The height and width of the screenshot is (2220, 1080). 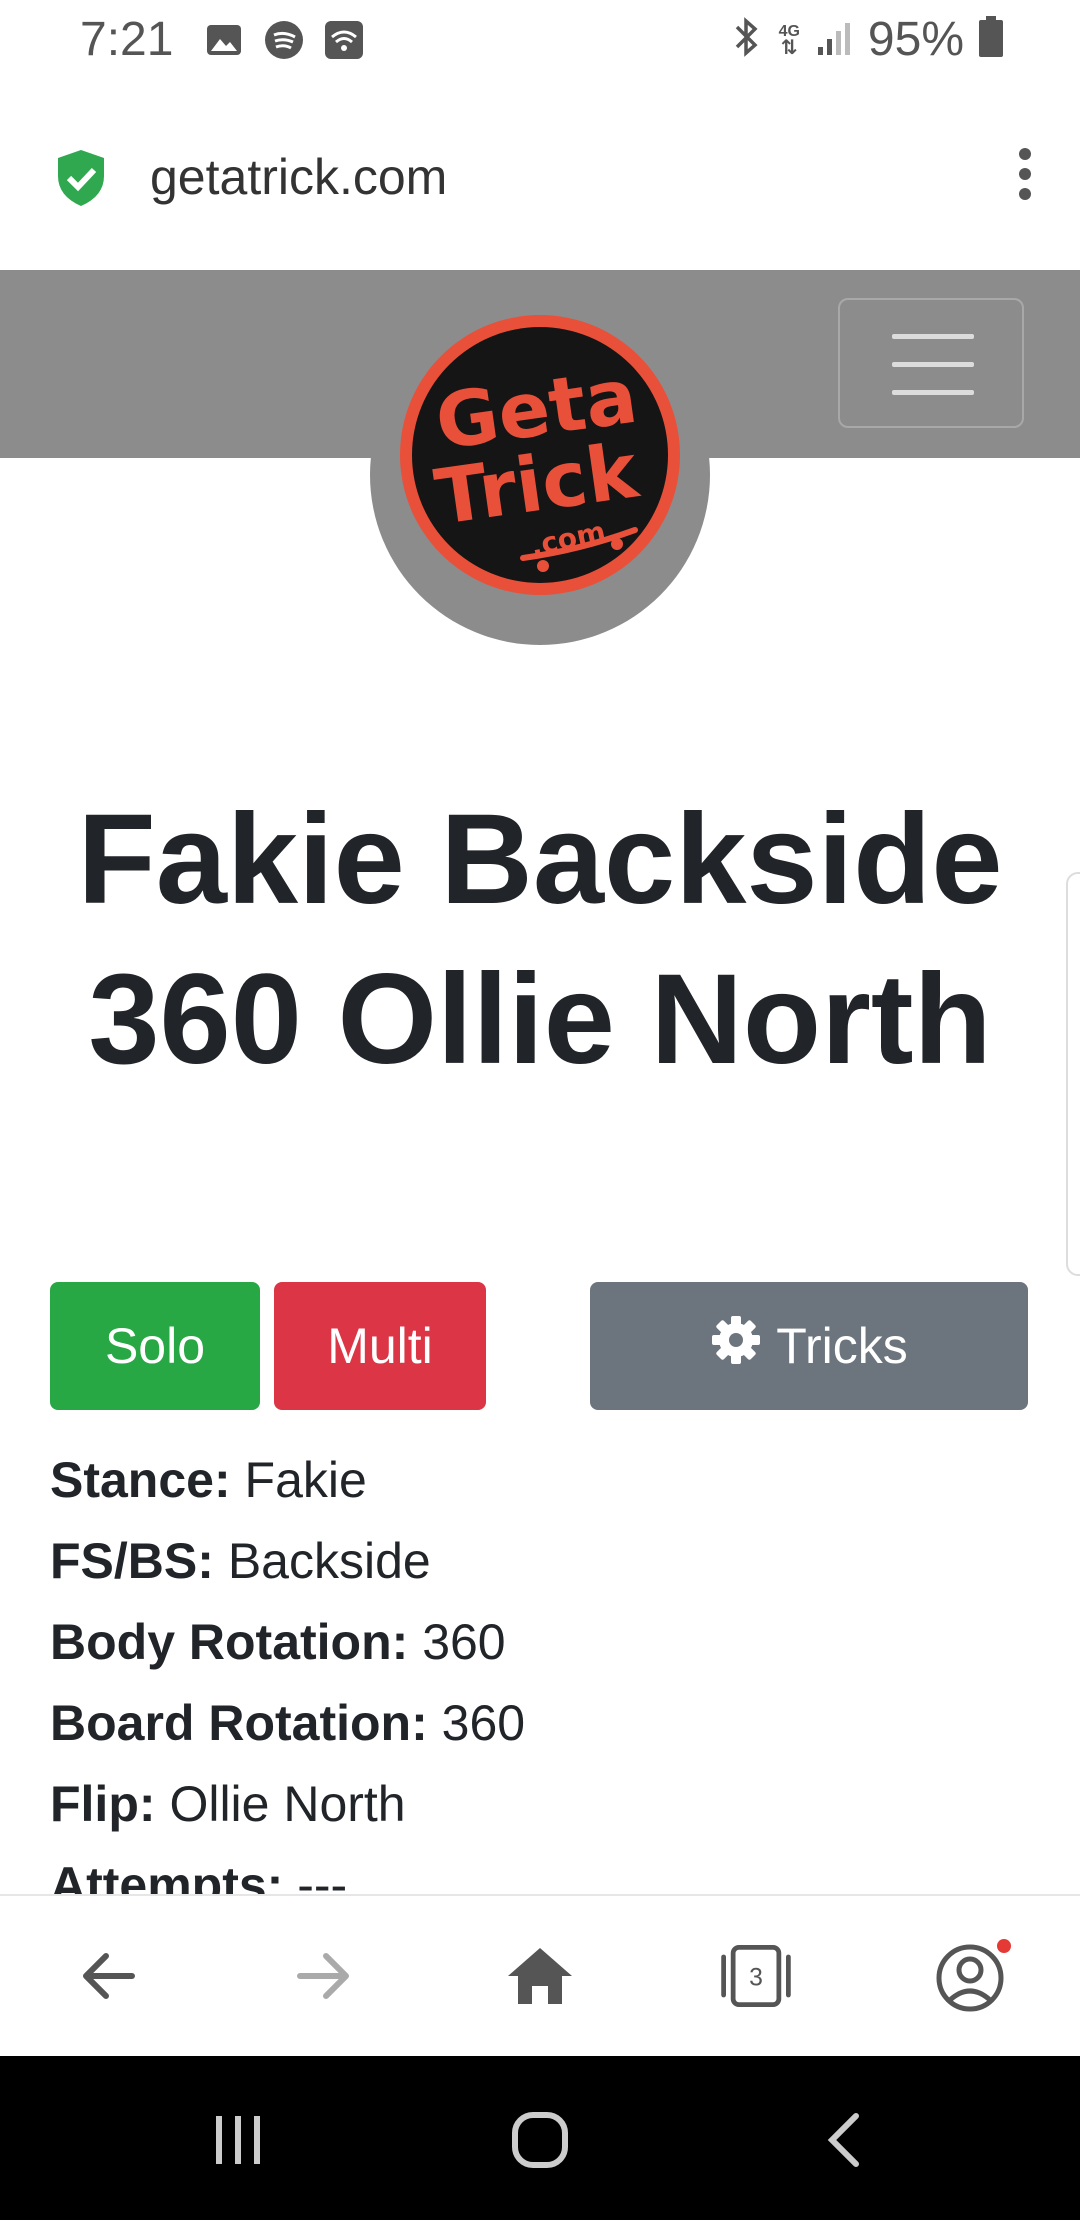 I want to click on account-icon, so click(x=972, y=1976).